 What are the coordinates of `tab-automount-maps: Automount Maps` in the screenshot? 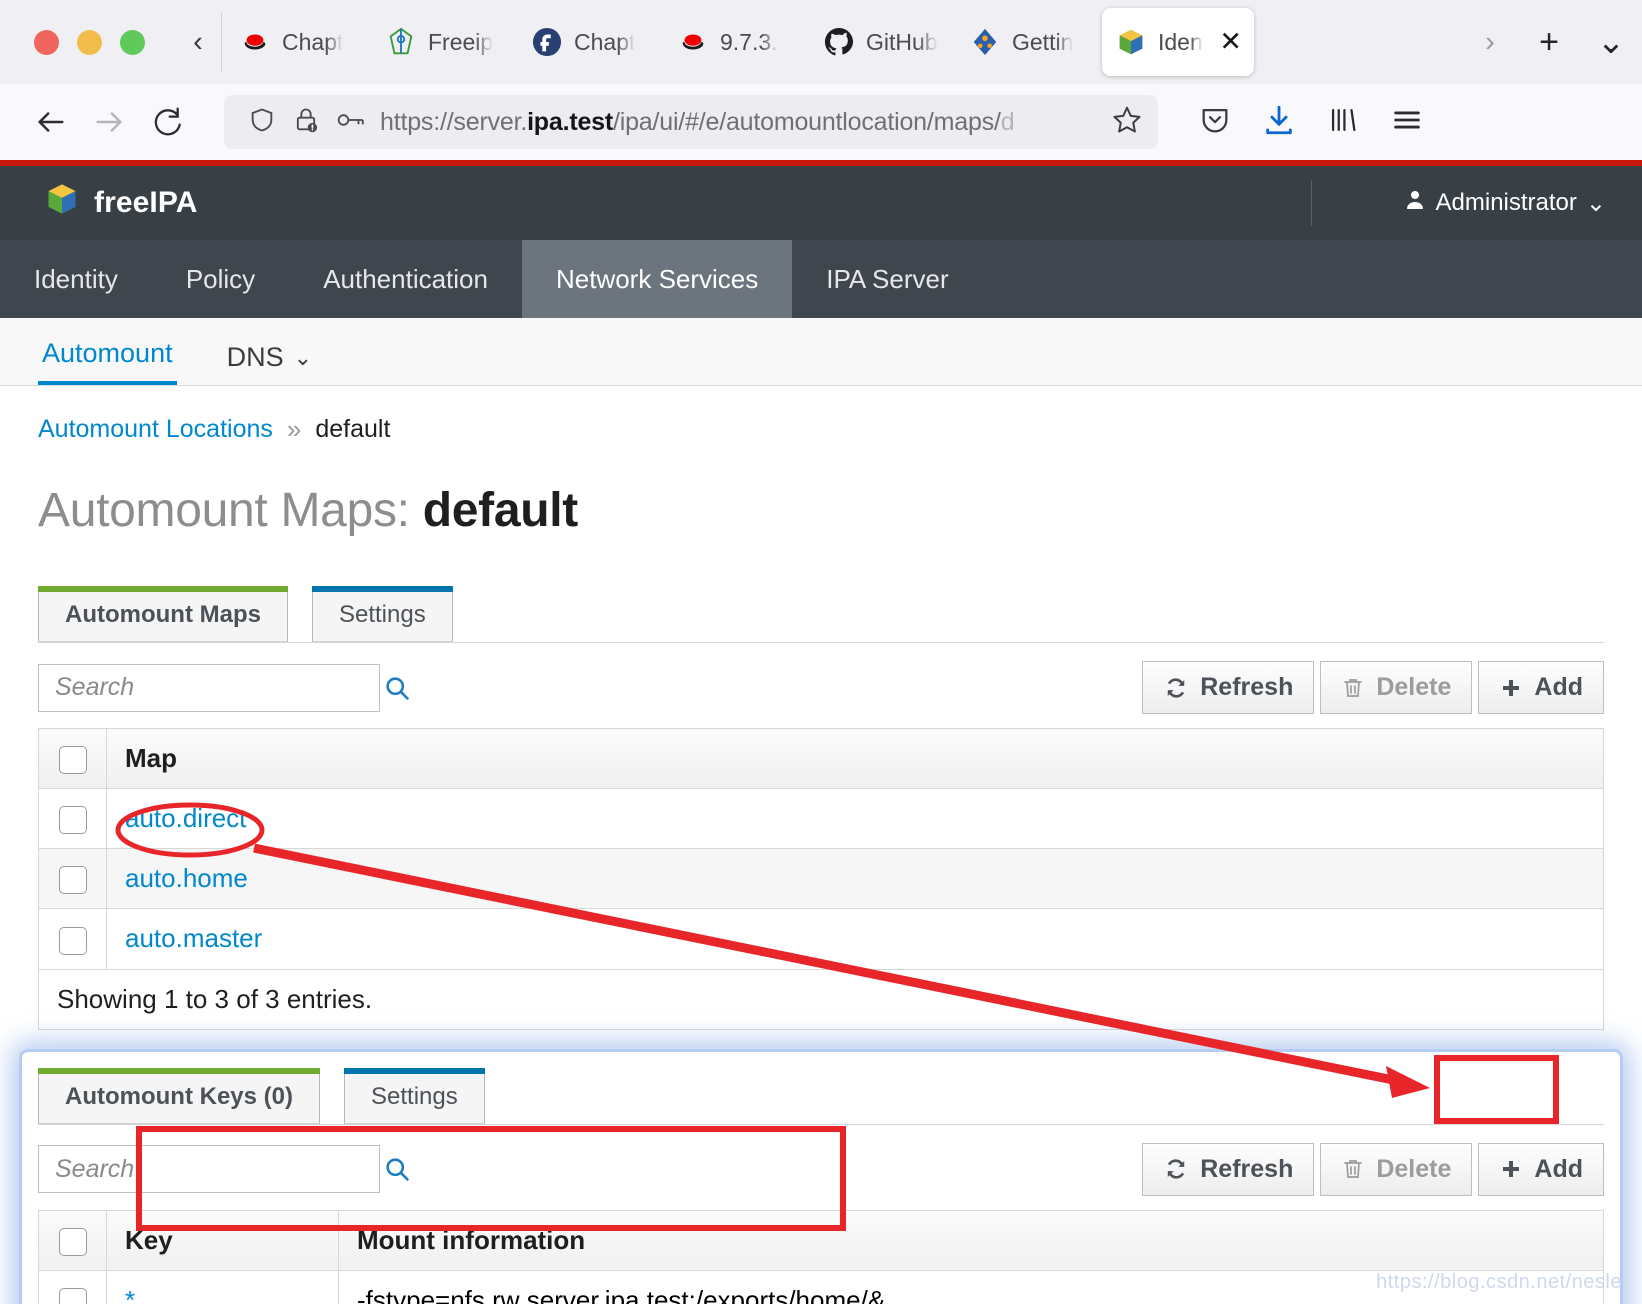 It's located at (163, 614).